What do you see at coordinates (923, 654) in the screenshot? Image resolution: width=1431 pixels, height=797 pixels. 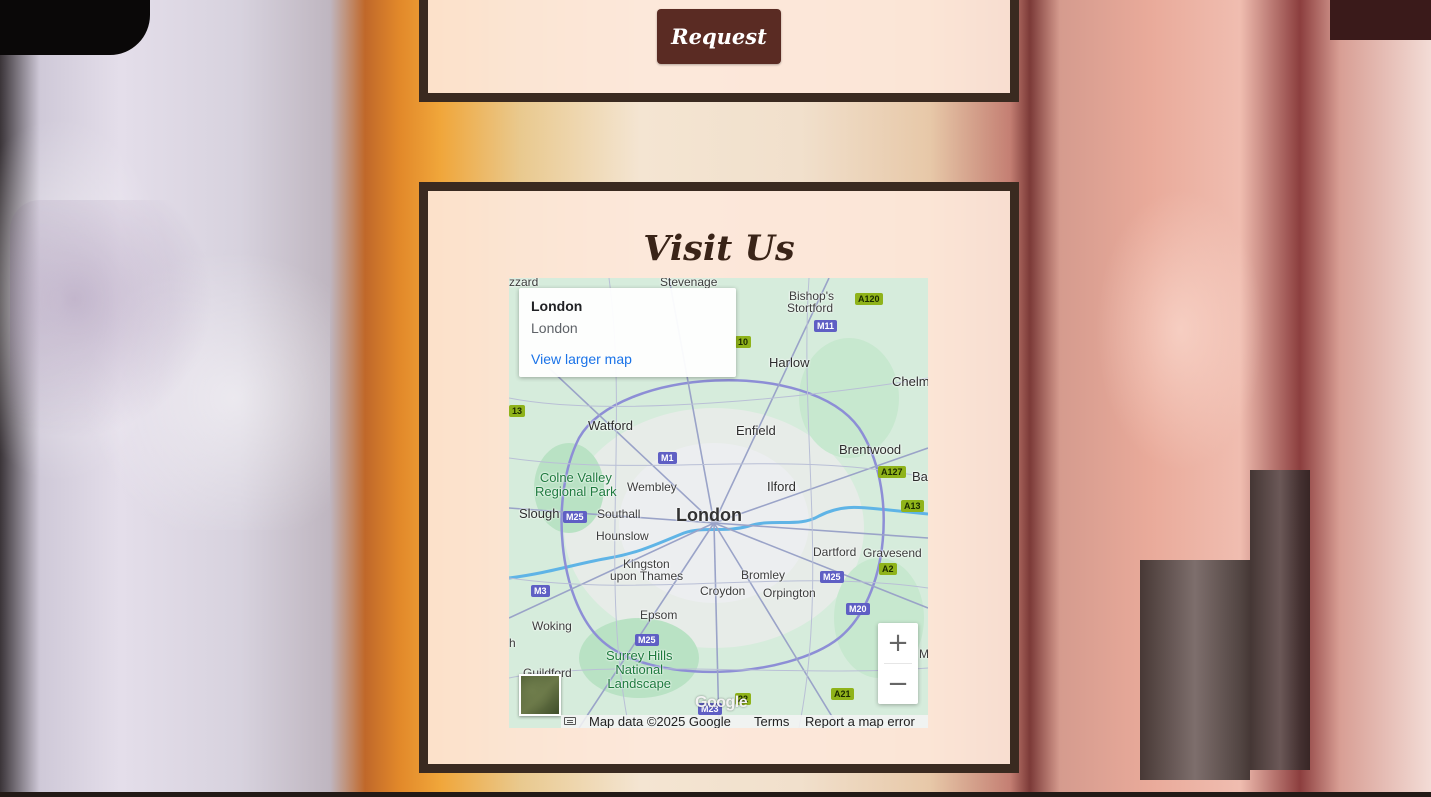 I see `map-label-edge-m: M` at bounding box center [923, 654].